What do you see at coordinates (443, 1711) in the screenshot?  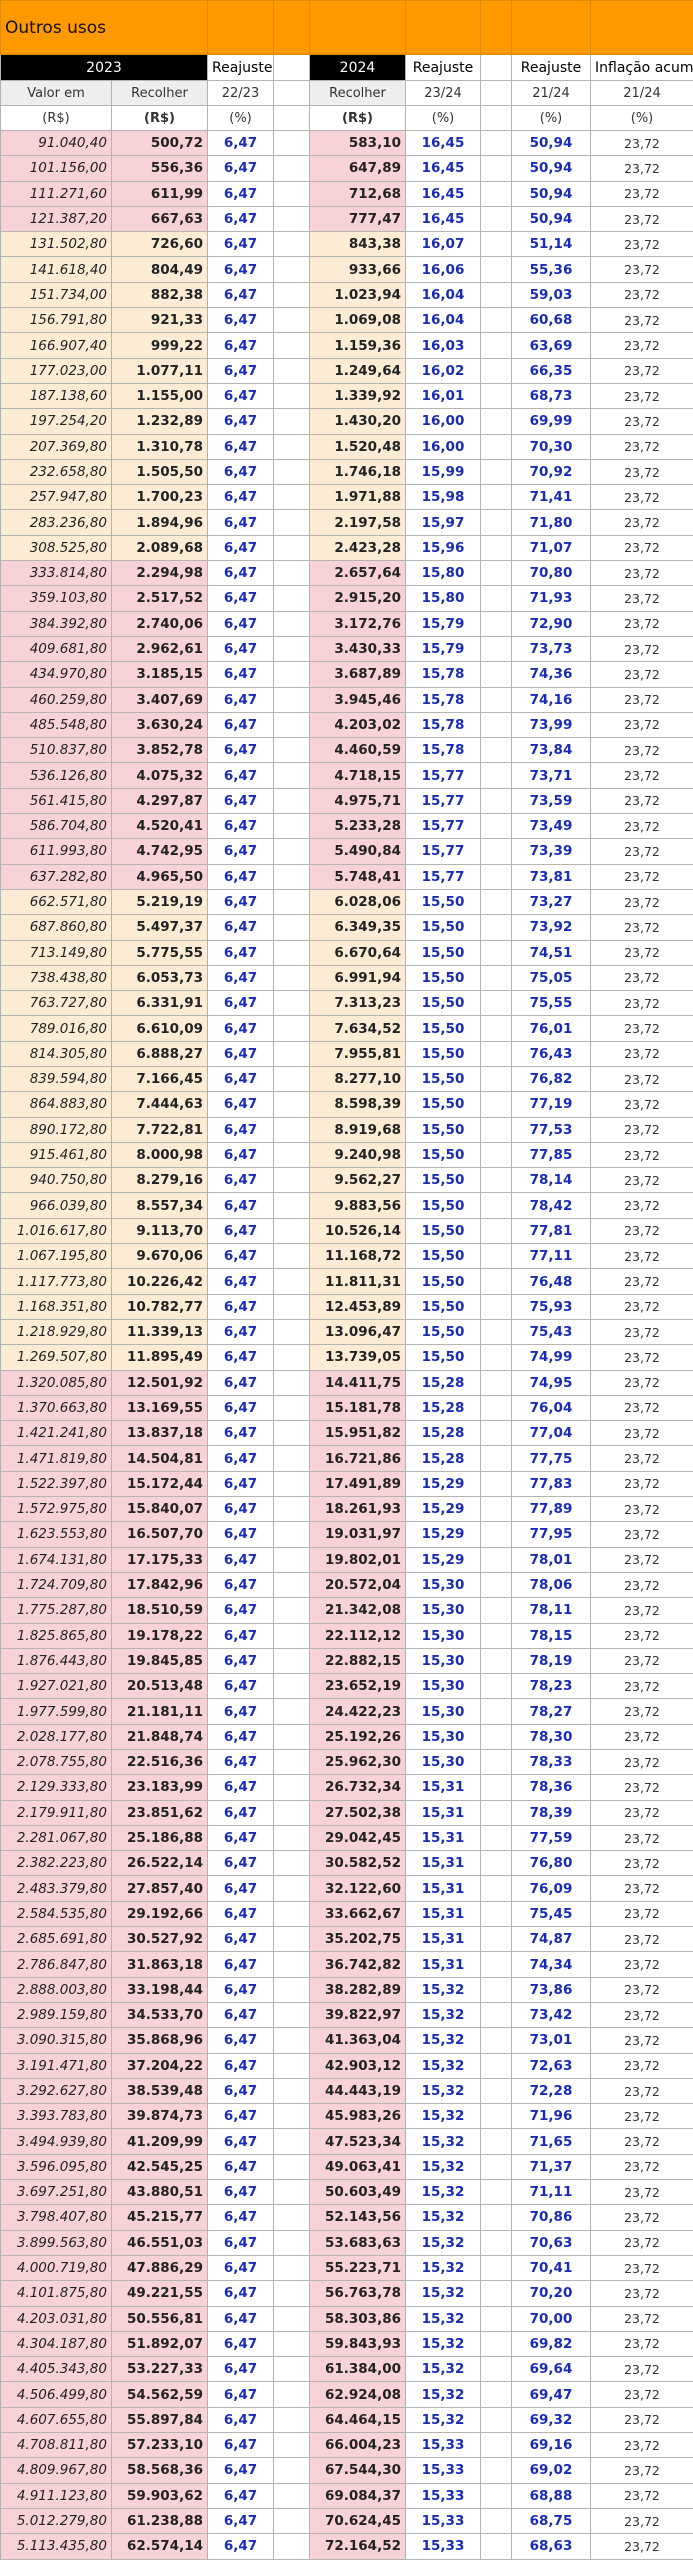 I see `reajuste-23-24-cell: 15,30` at bounding box center [443, 1711].